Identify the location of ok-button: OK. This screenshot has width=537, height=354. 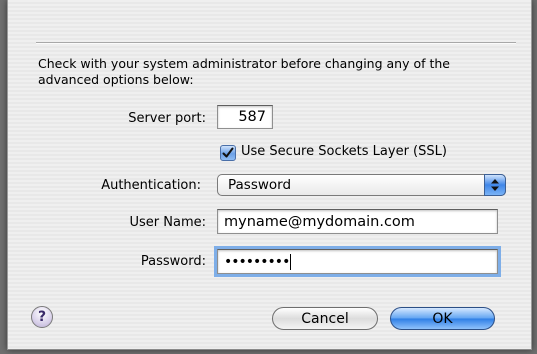
(442, 318).